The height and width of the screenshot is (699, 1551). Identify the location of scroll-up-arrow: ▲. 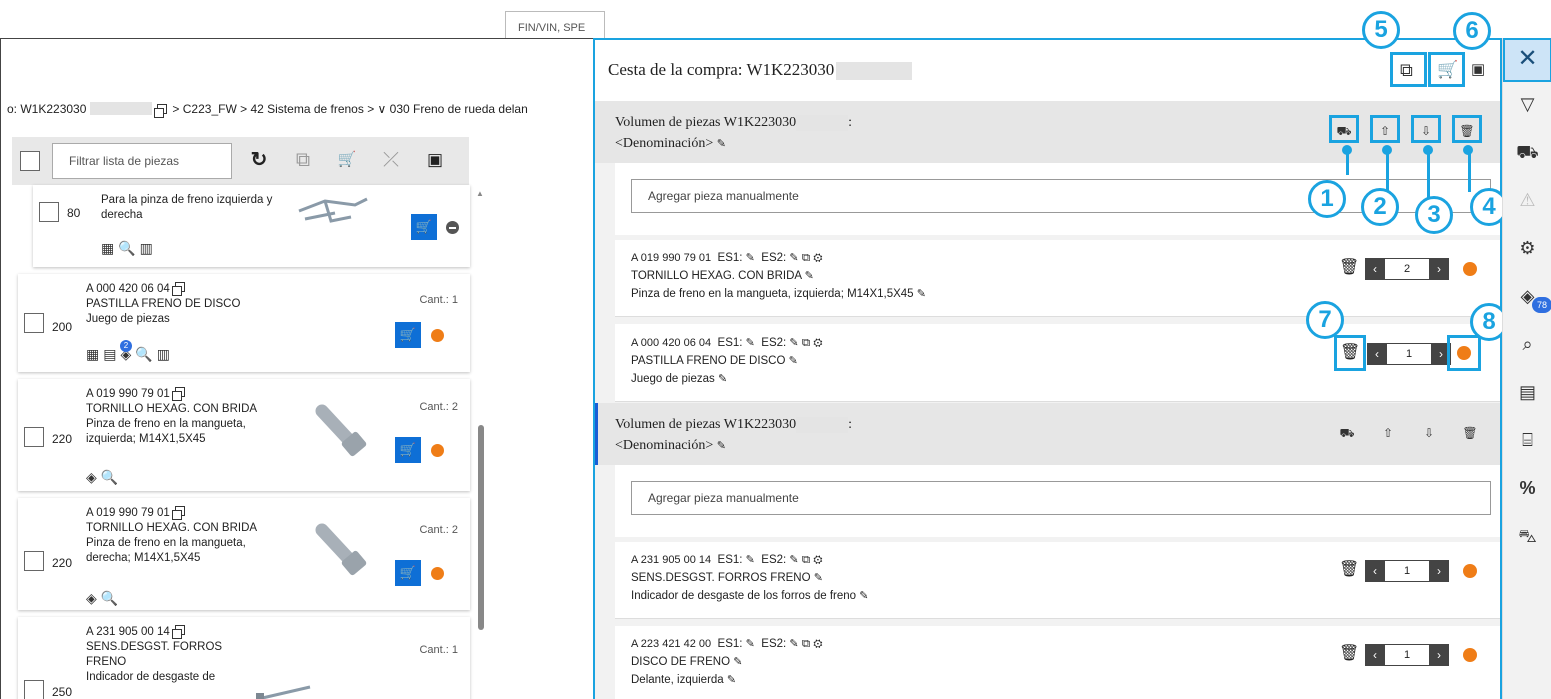
(480, 193).